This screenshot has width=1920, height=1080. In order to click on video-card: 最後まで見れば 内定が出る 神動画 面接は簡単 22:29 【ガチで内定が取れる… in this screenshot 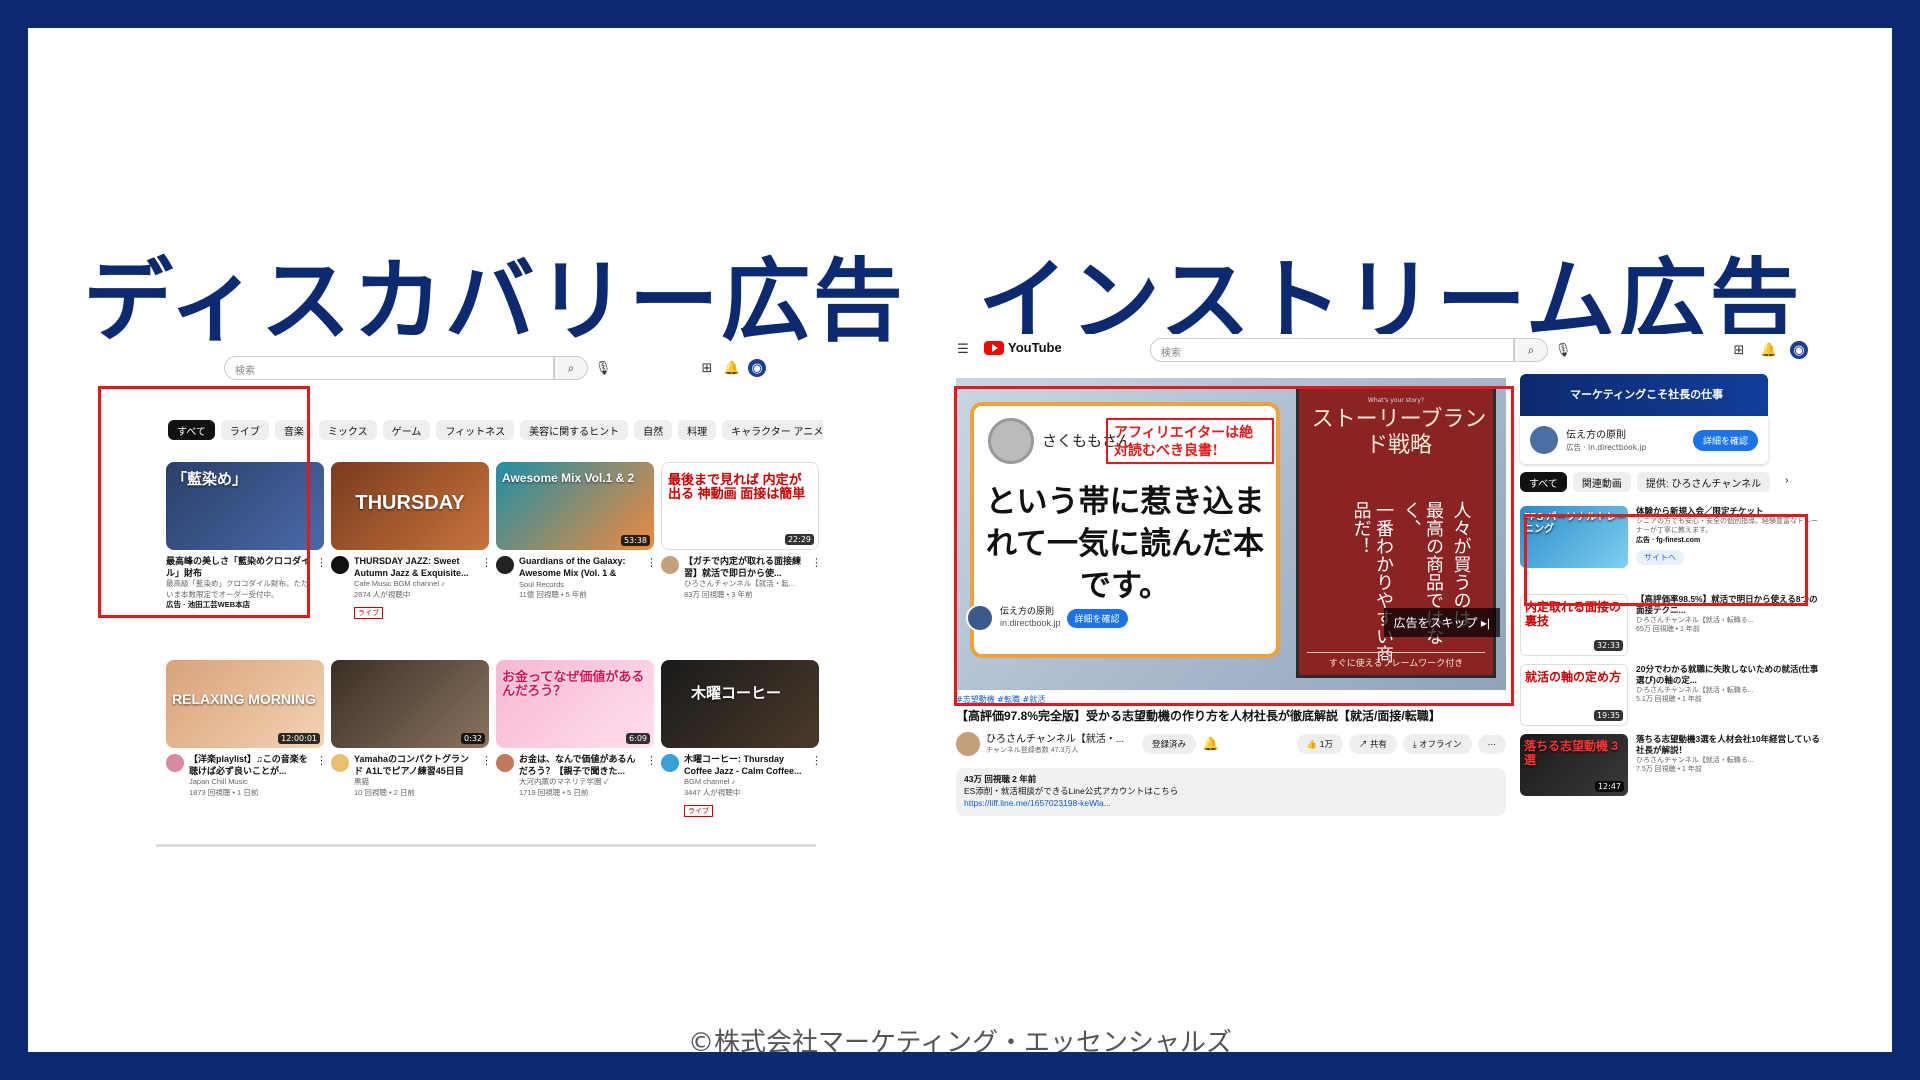, I will do `click(741, 531)`.